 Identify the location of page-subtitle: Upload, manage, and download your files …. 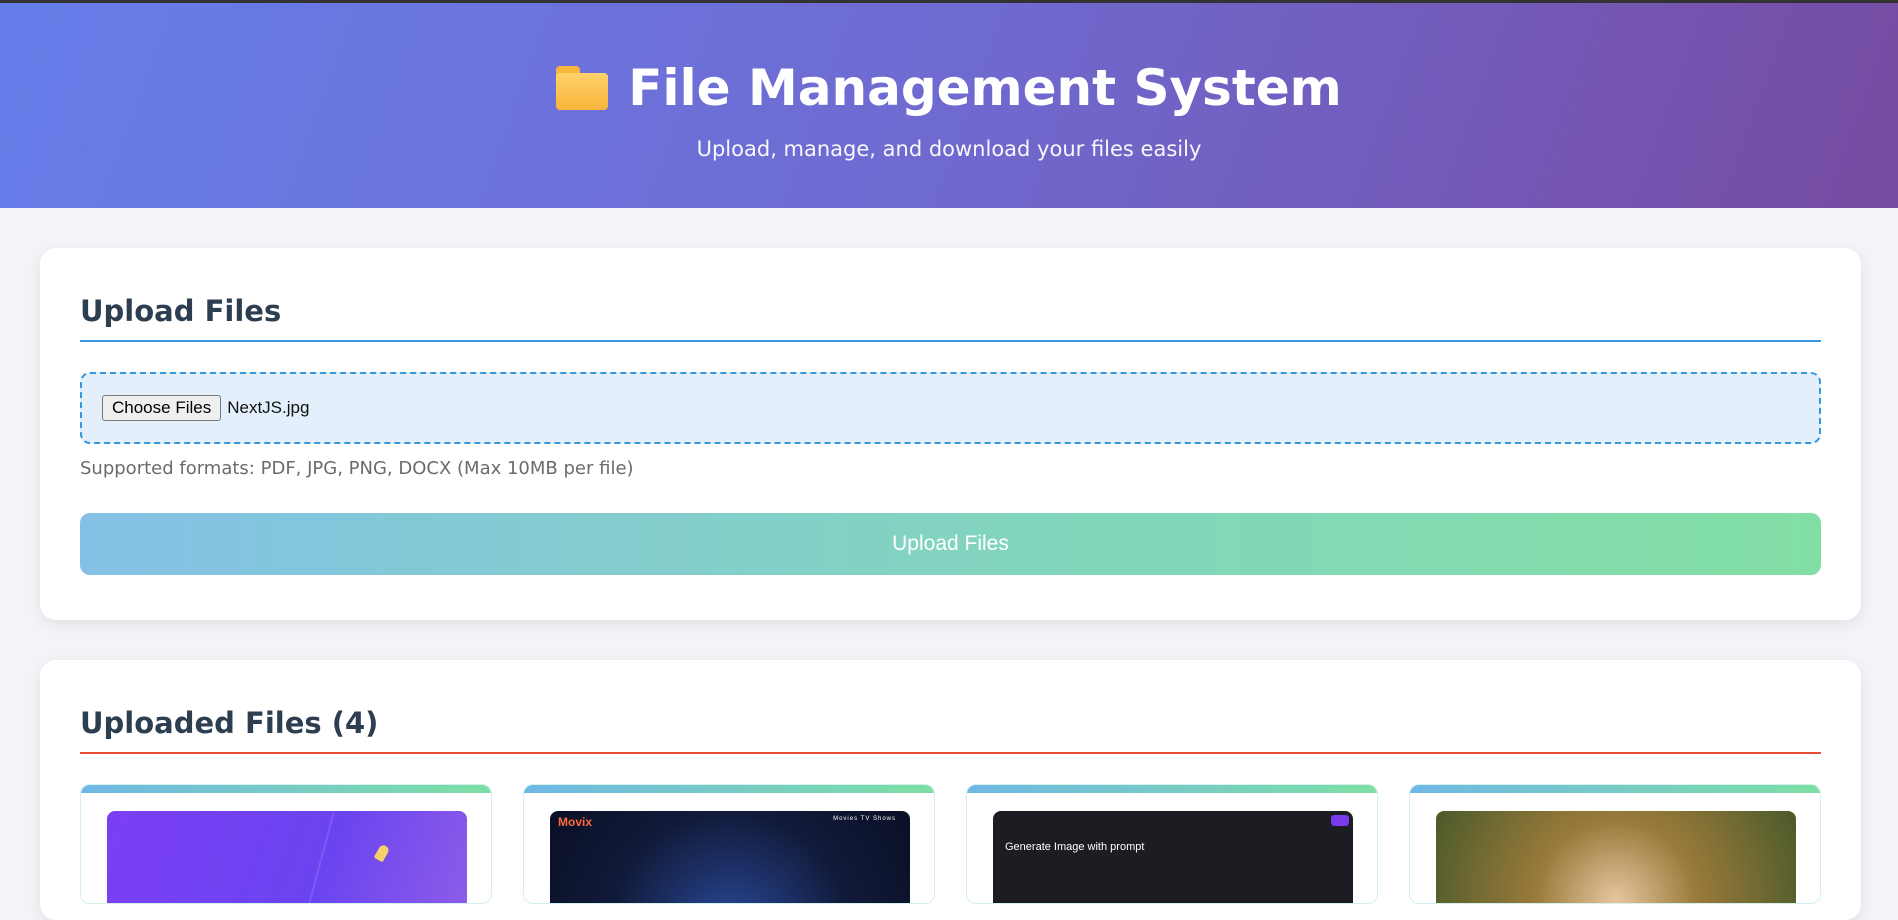
(949, 149).